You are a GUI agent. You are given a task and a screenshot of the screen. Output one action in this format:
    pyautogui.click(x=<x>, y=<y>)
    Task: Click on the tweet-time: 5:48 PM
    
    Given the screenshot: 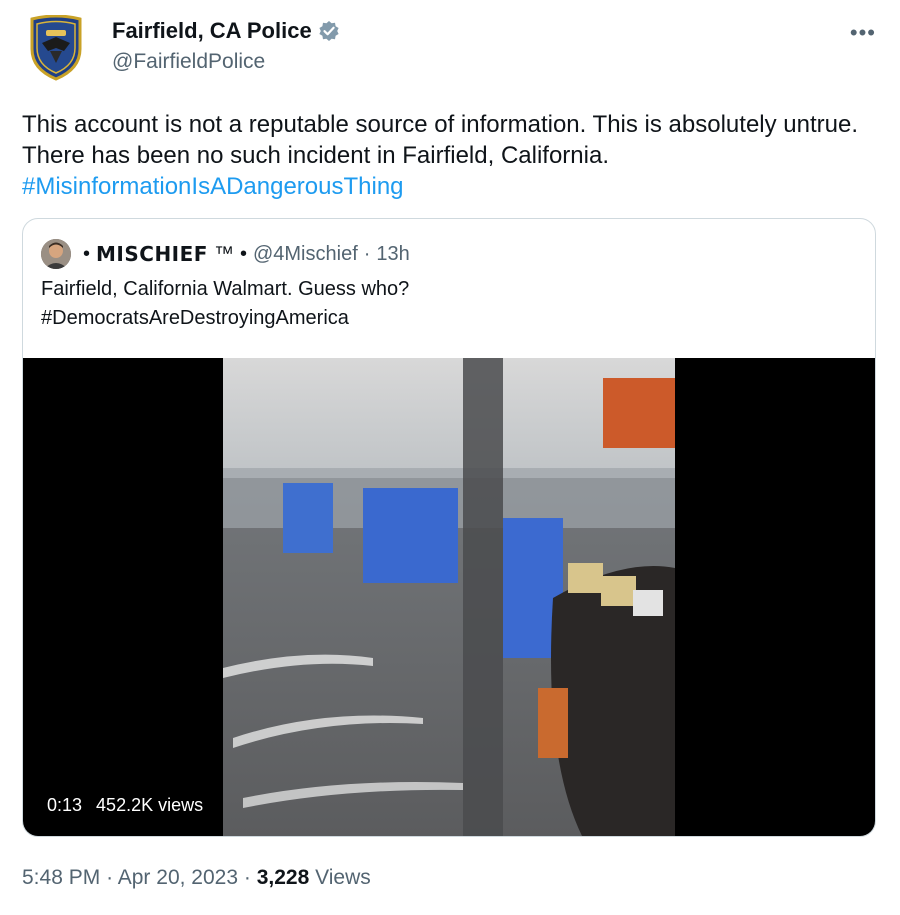 What is the action you would take?
    pyautogui.click(x=61, y=877)
    